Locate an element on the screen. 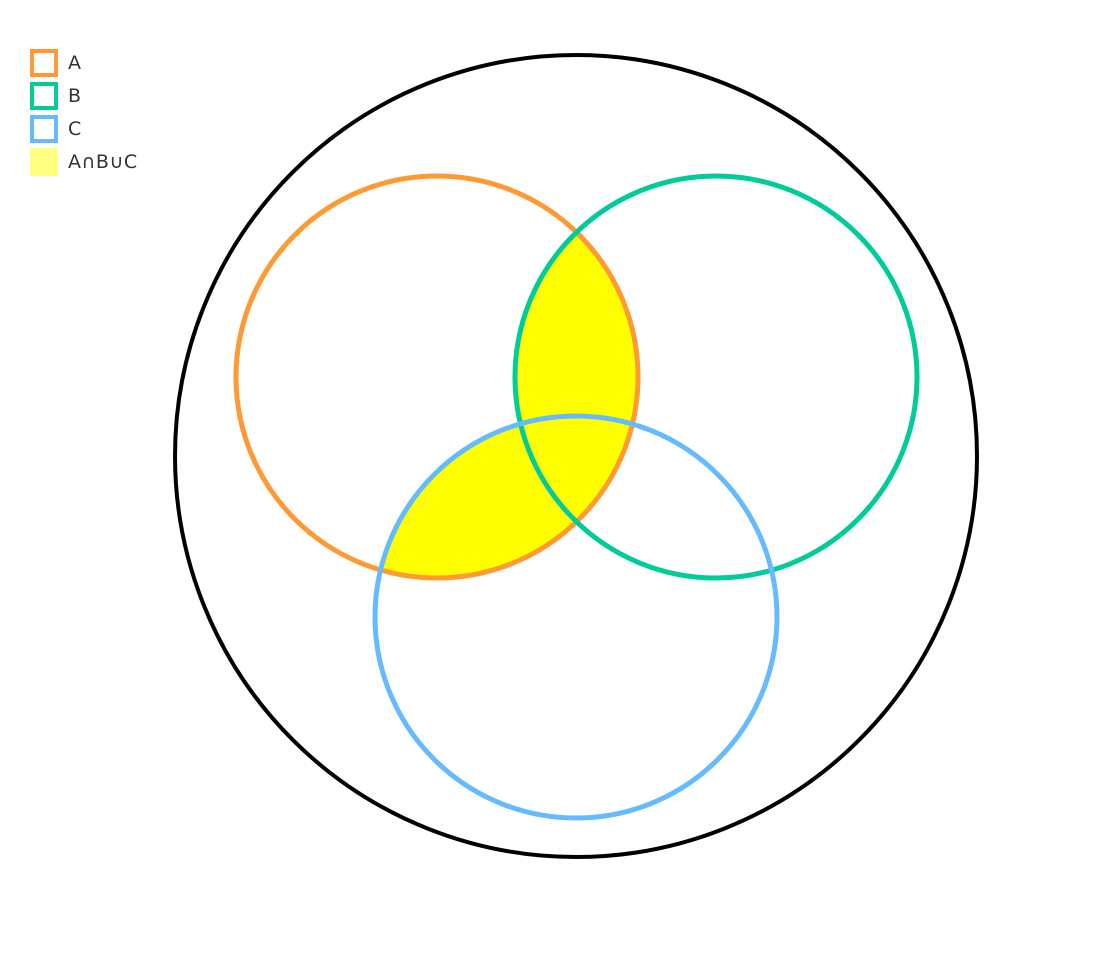 This screenshot has height=967, width=1107. legend-label-highlight: A∩B∪C is located at coordinates (103, 161).